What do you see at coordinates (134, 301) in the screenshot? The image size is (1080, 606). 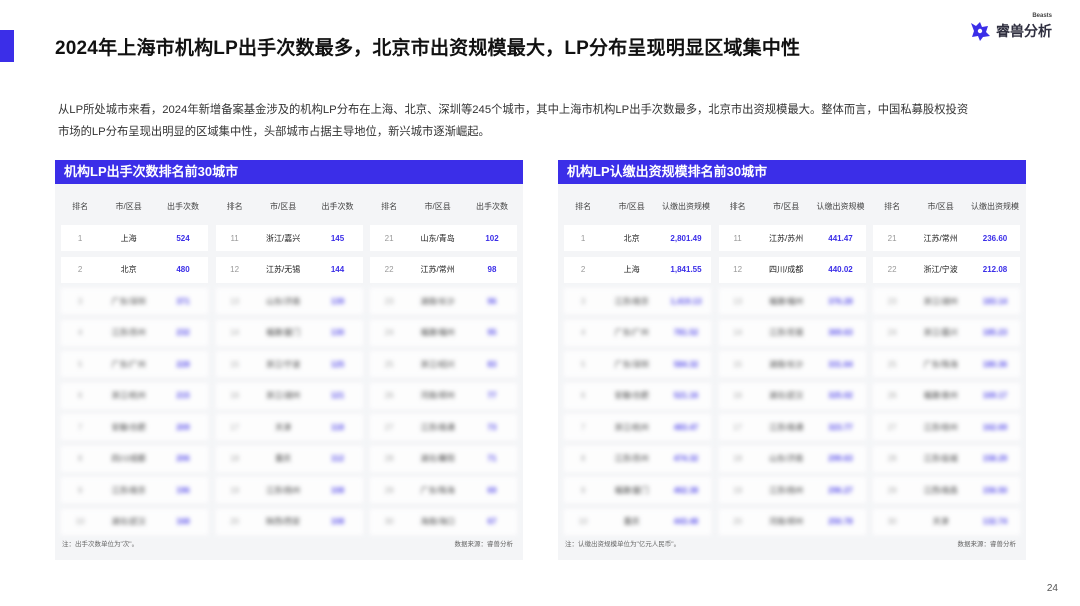 I see `table-row: 3 广东/深圳 371` at bounding box center [134, 301].